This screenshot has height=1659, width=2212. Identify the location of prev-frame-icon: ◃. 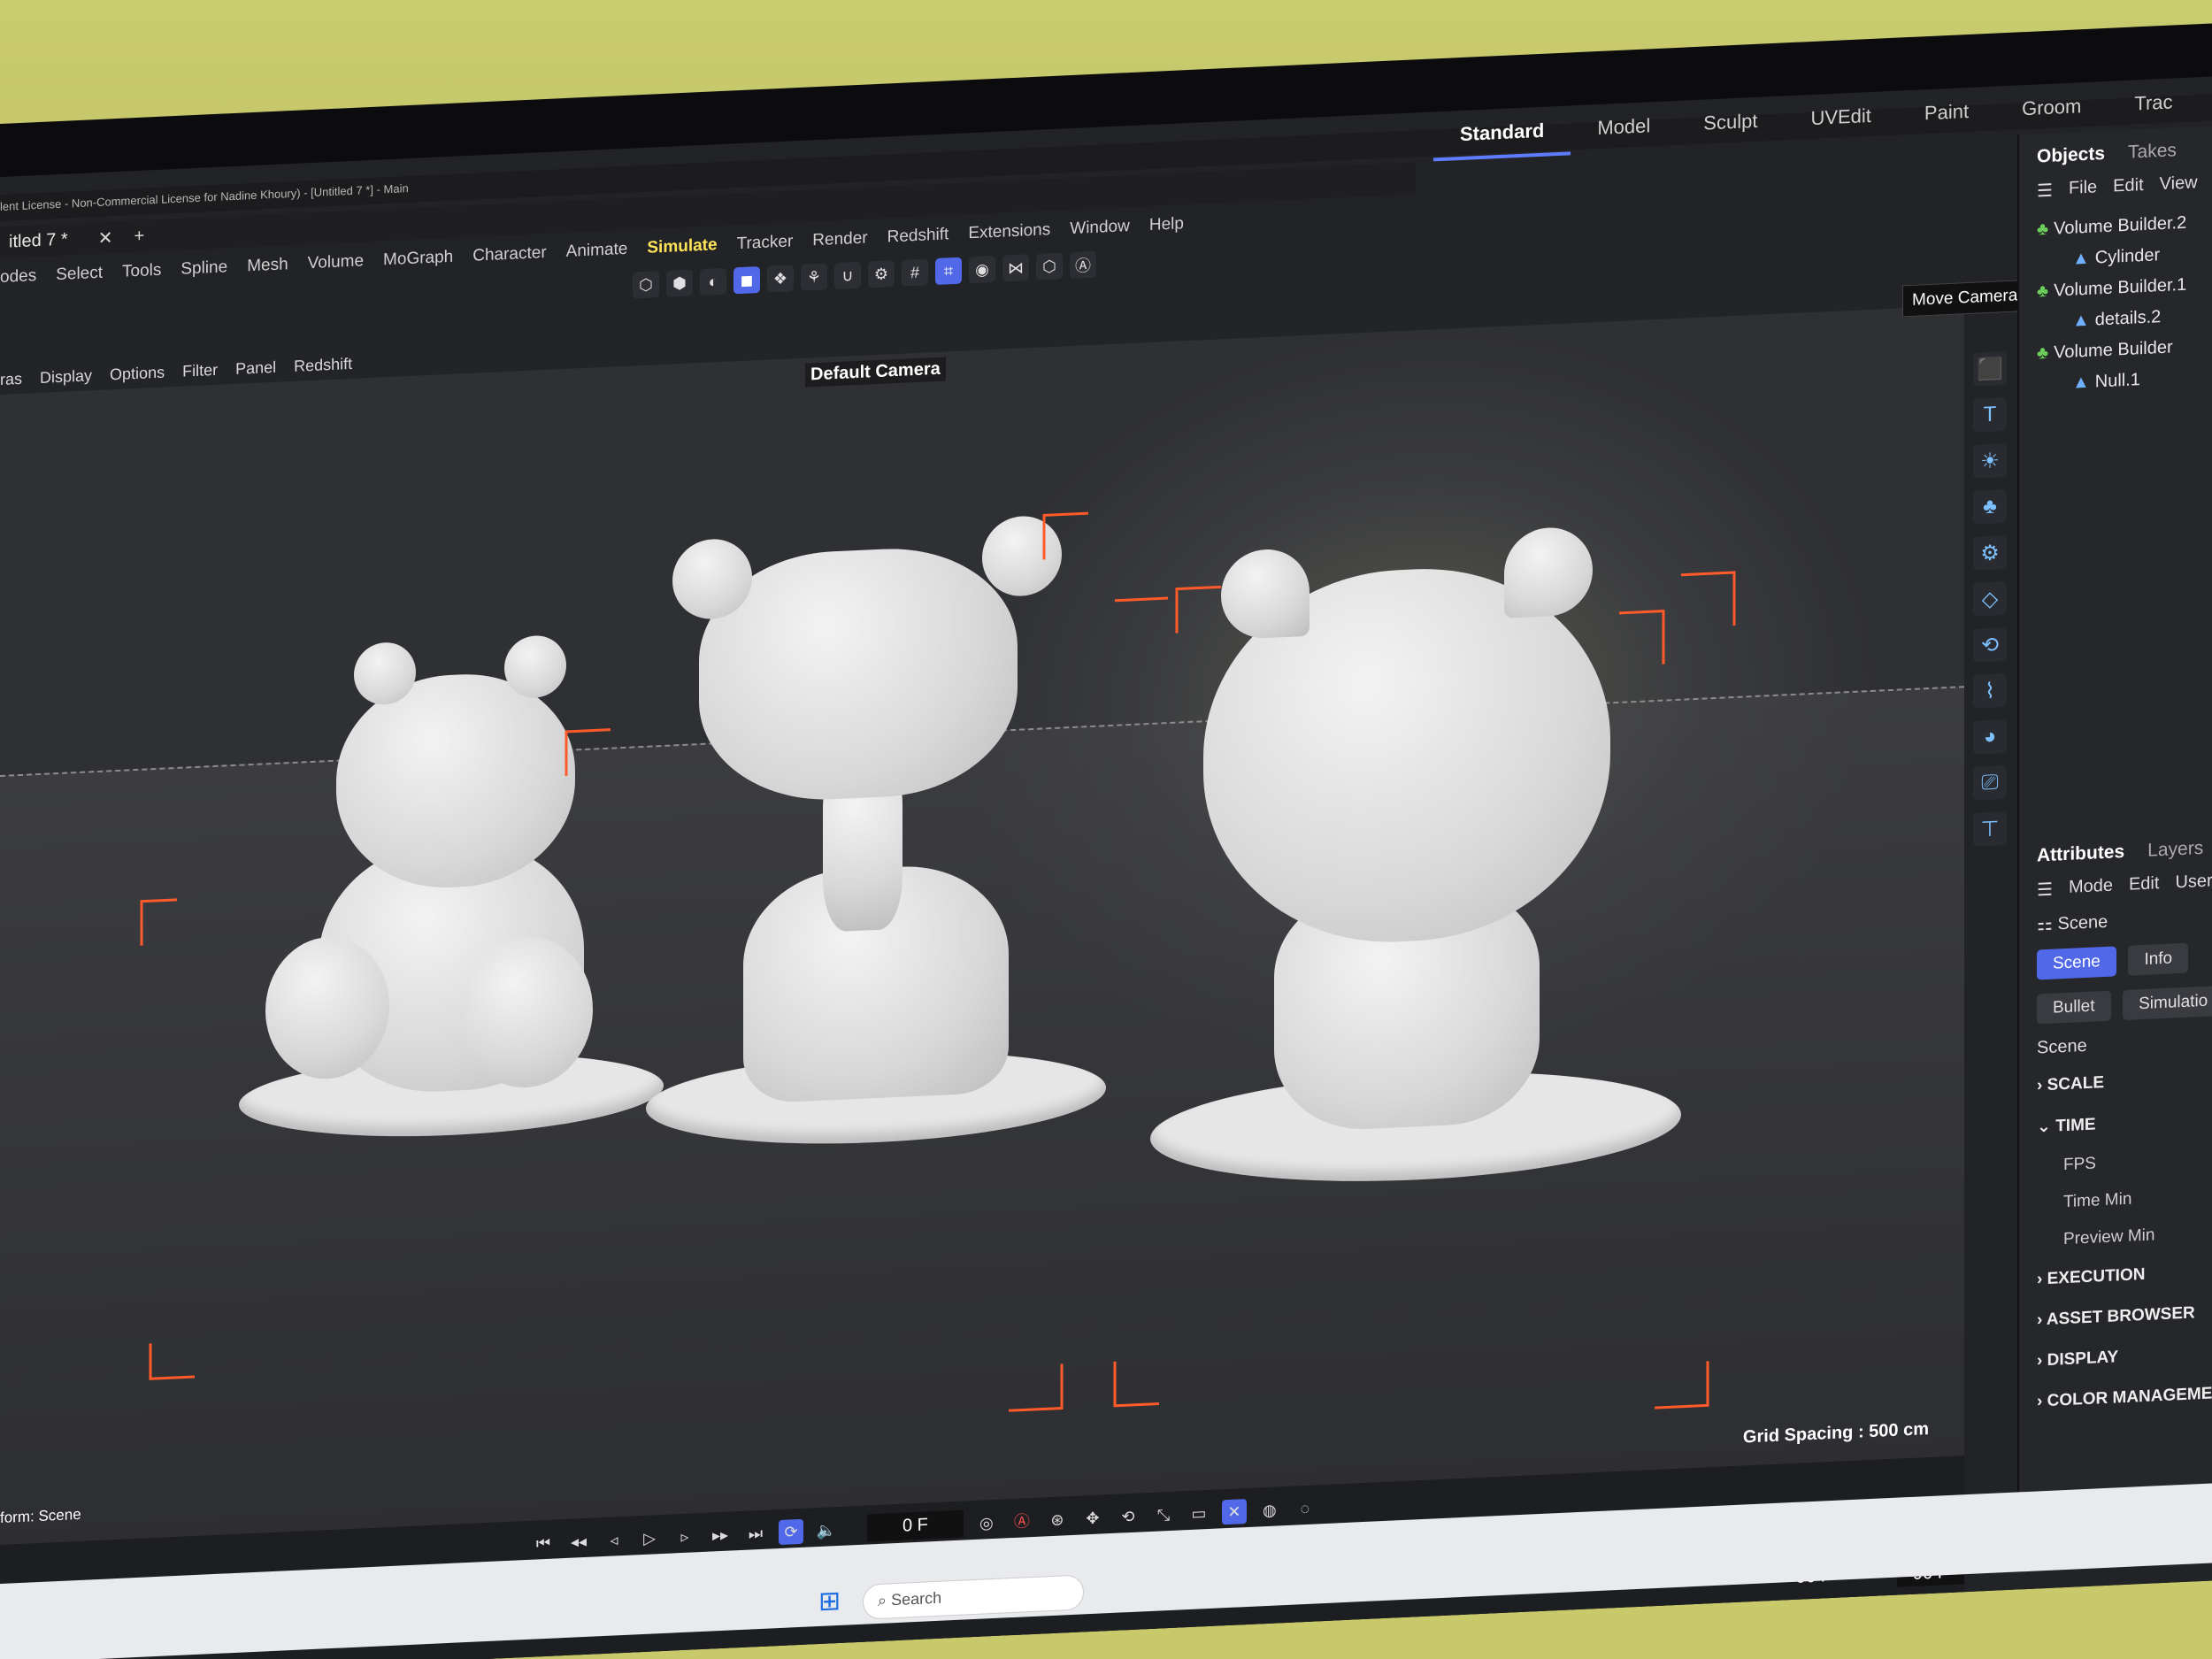
(614, 1539).